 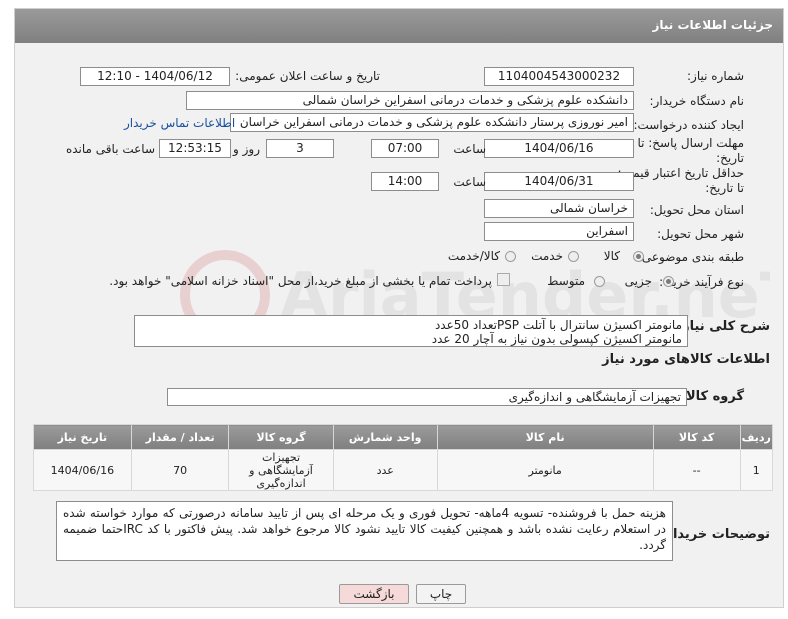 What do you see at coordinates (155, 76) in the screenshot?
I see `announce-field: 1404/06/12 - 12:10` at bounding box center [155, 76].